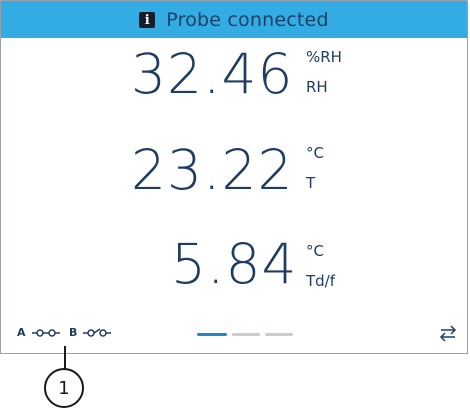  I want to click on callout-number: 1, so click(64, 388).